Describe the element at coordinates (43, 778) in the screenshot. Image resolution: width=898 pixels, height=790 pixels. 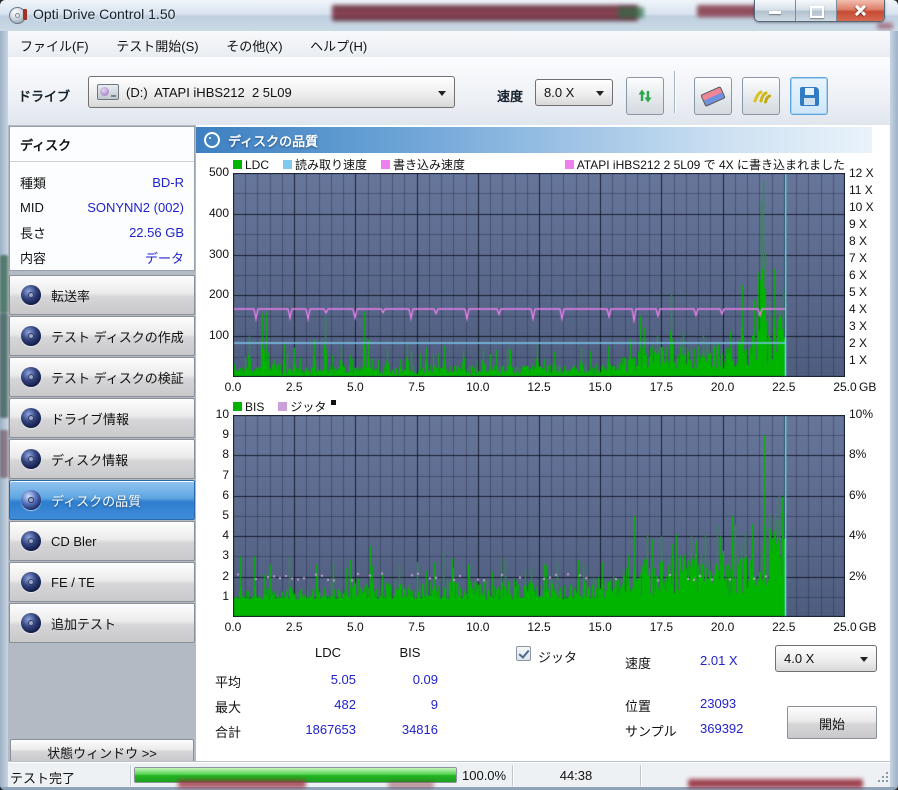
I see `status-text: テスト完了` at that location.